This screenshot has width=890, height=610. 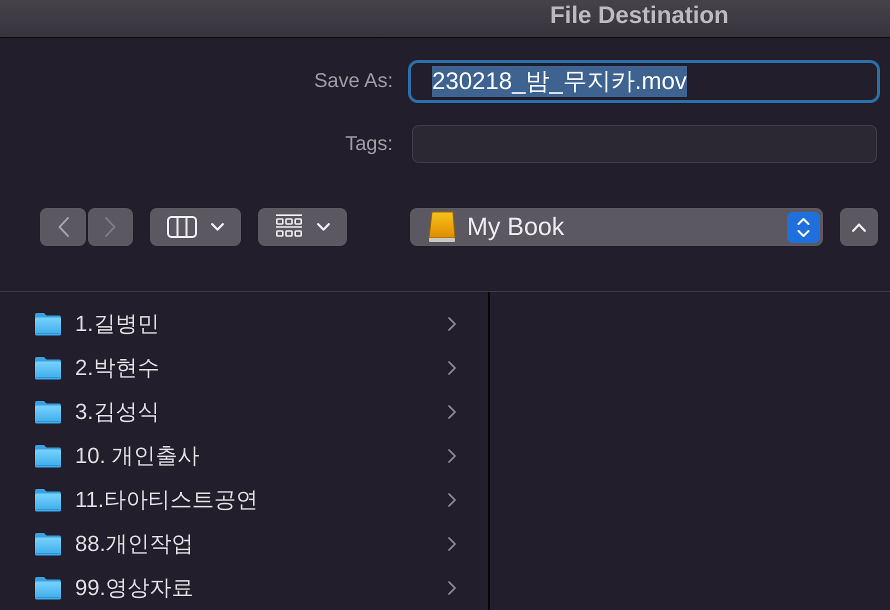 I want to click on selected-text: 230218_밤_무지카.mov, so click(x=559, y=81).